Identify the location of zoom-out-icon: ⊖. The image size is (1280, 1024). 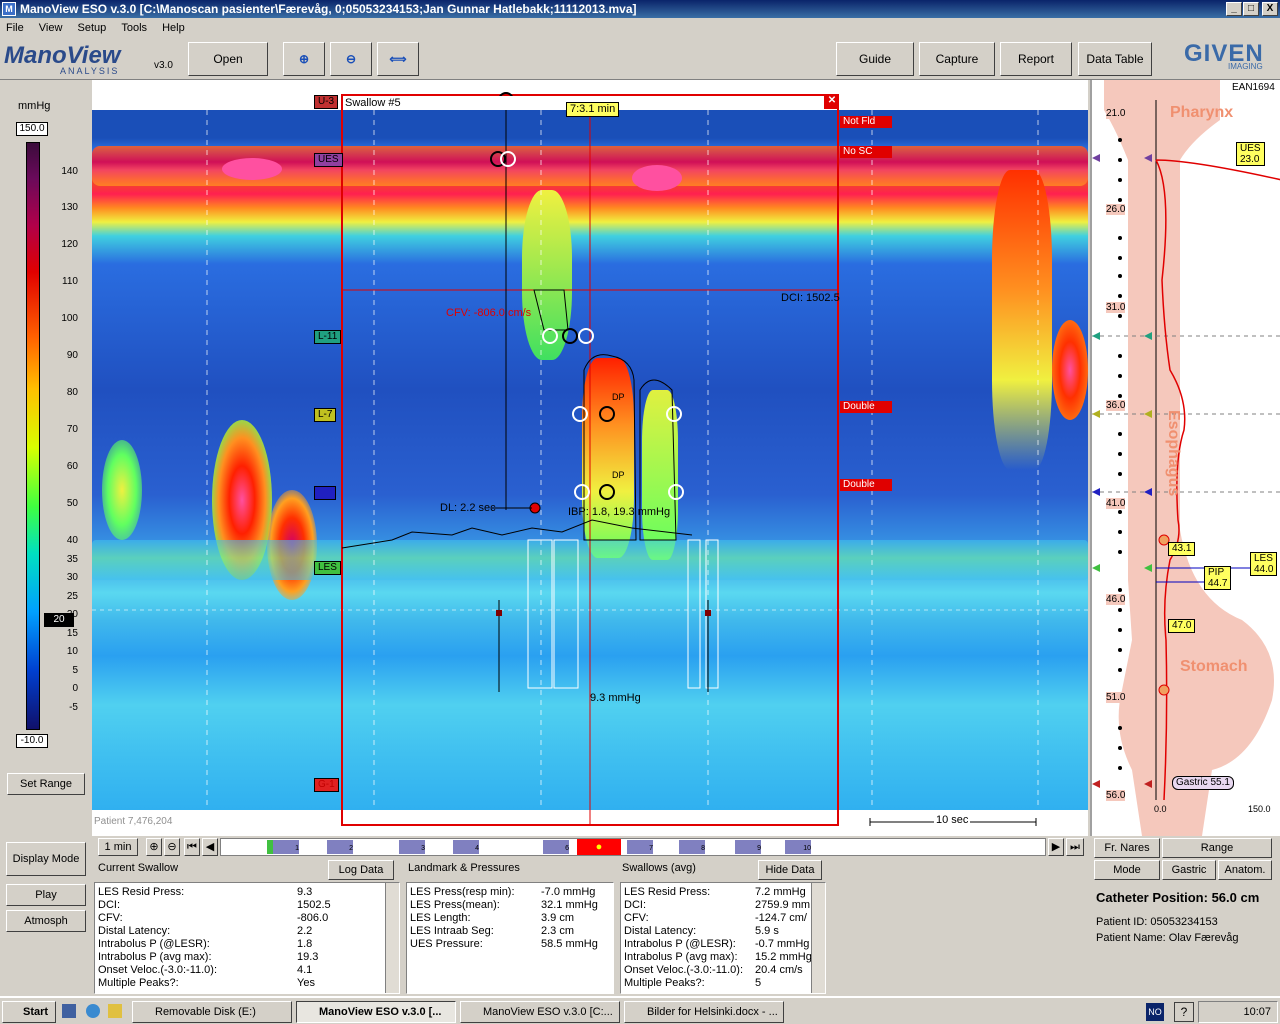
(351, 59).